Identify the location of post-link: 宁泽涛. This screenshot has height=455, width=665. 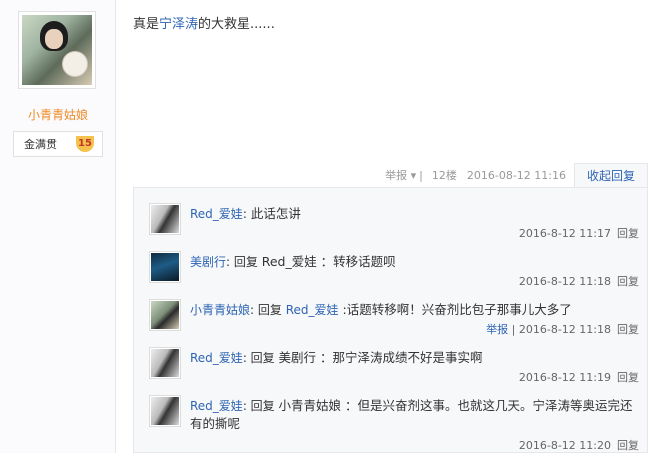
(178, 24).